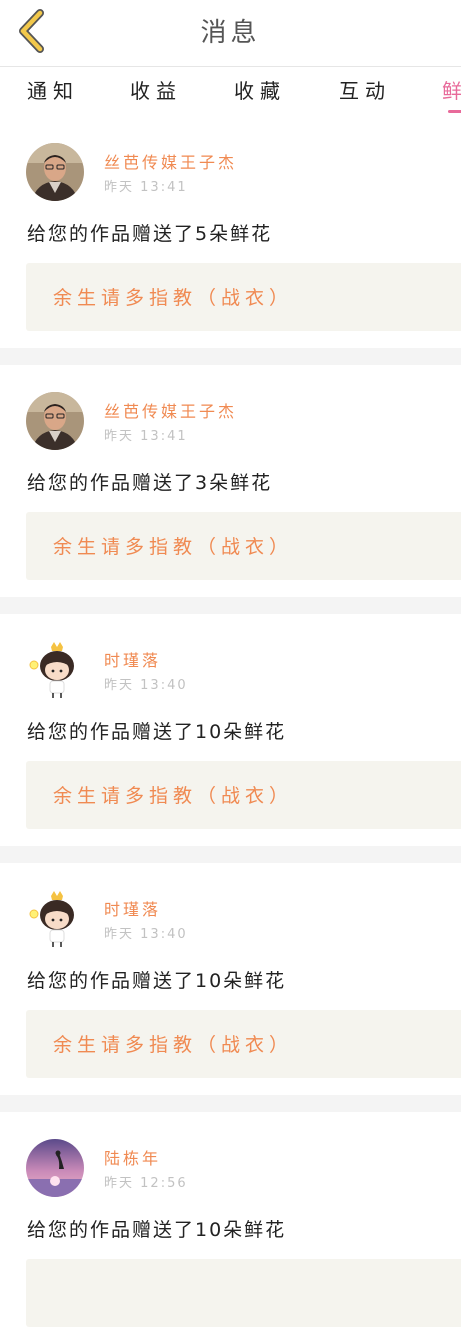 Image resolution: width=461 pixels, height=1344 pixels. What do you see at coordinates (454, 111) in the screenshot?
I see `active-tab-indicator` at bounding box center [454, 111].